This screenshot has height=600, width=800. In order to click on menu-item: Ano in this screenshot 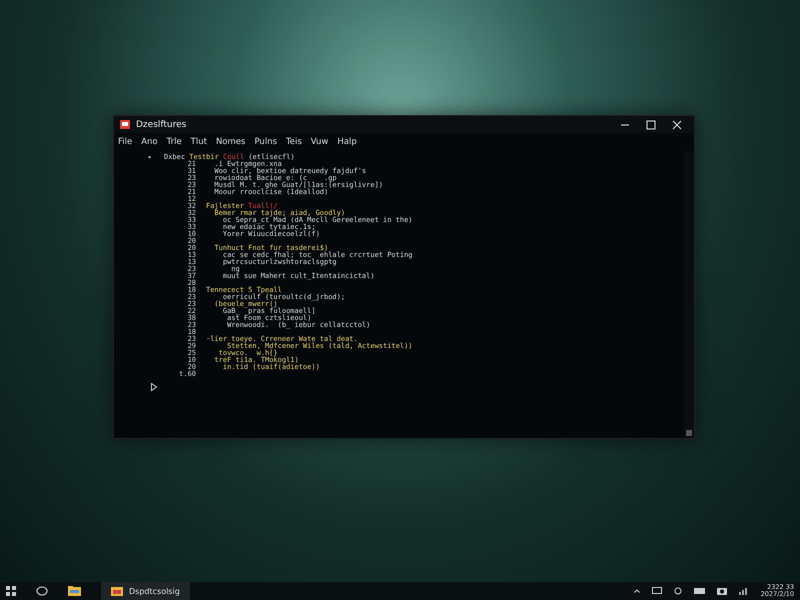, I will do `click(149, 142)`.